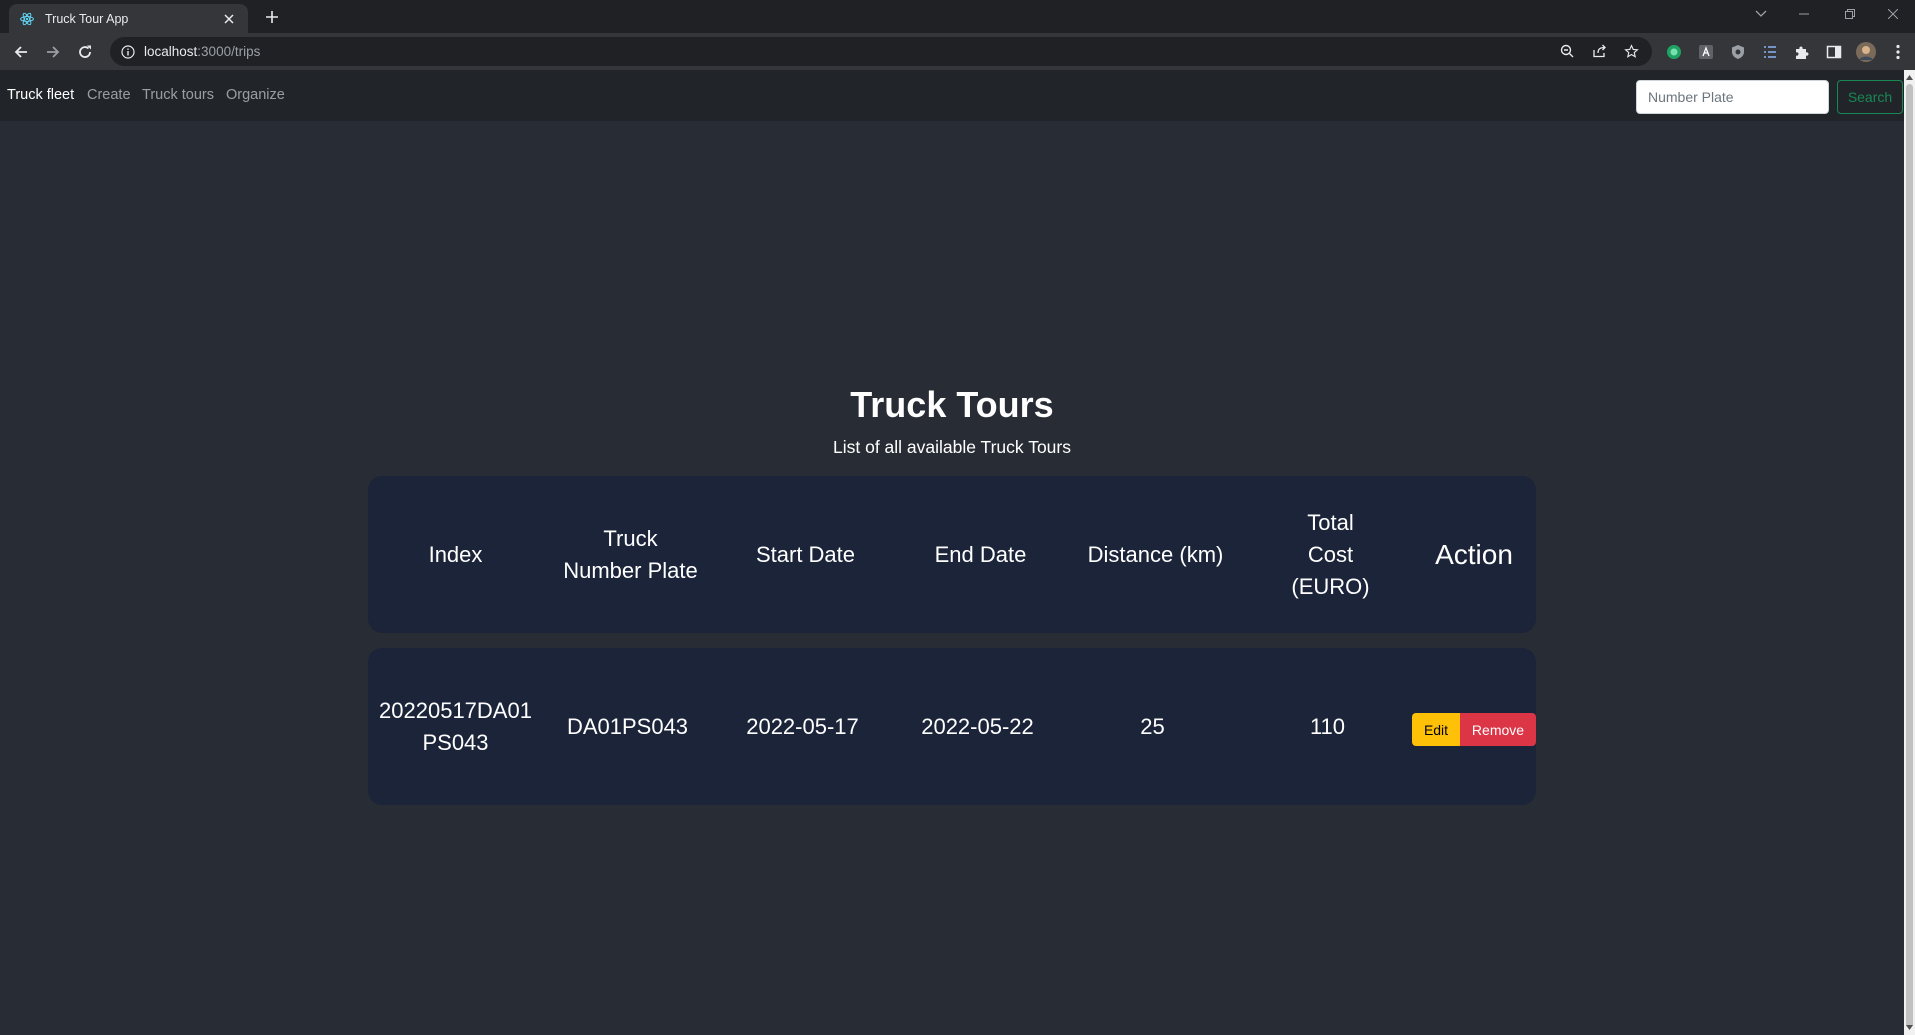  What do you see at coordinates (1870, 97) in the screenshot?
I see `search-button: Search` at bounding box center [1870, 97].